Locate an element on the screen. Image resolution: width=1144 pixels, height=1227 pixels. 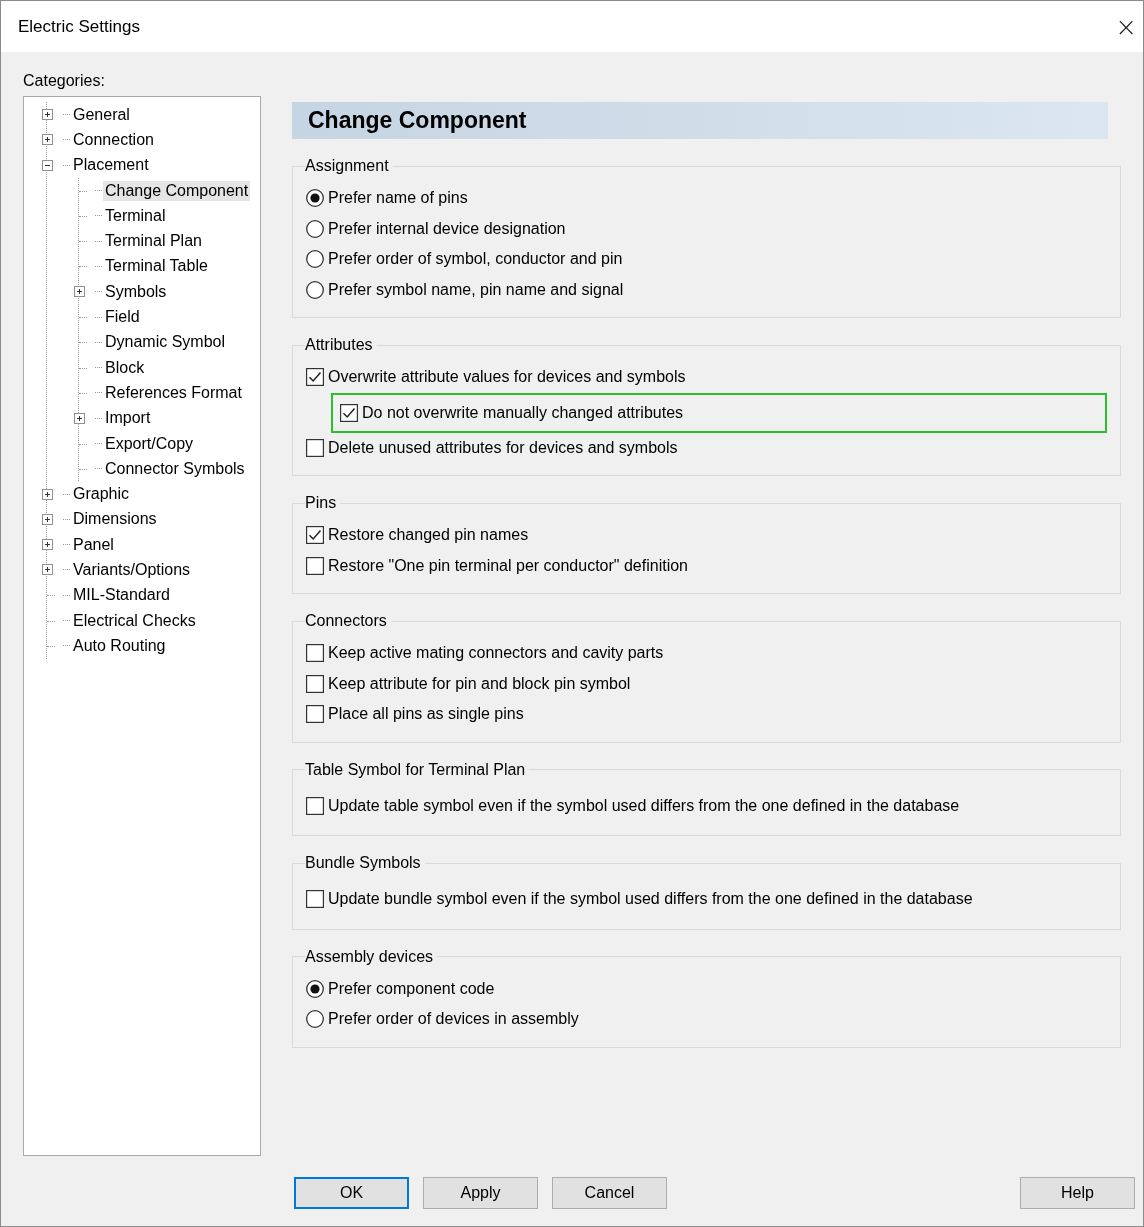
group-title: Attributes is located at coordinates (339, 345).